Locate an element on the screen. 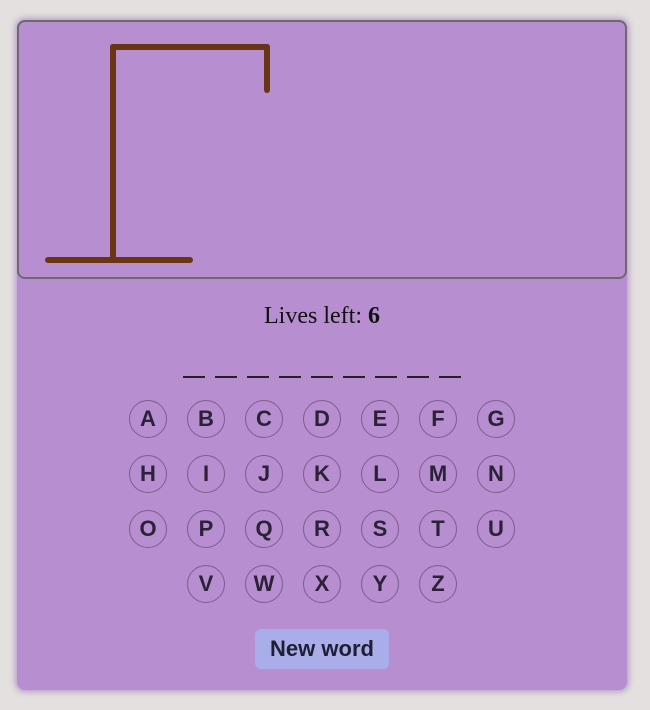 The image size is (650, 710). letter-key-d: D is located at coordinates (322, 419).